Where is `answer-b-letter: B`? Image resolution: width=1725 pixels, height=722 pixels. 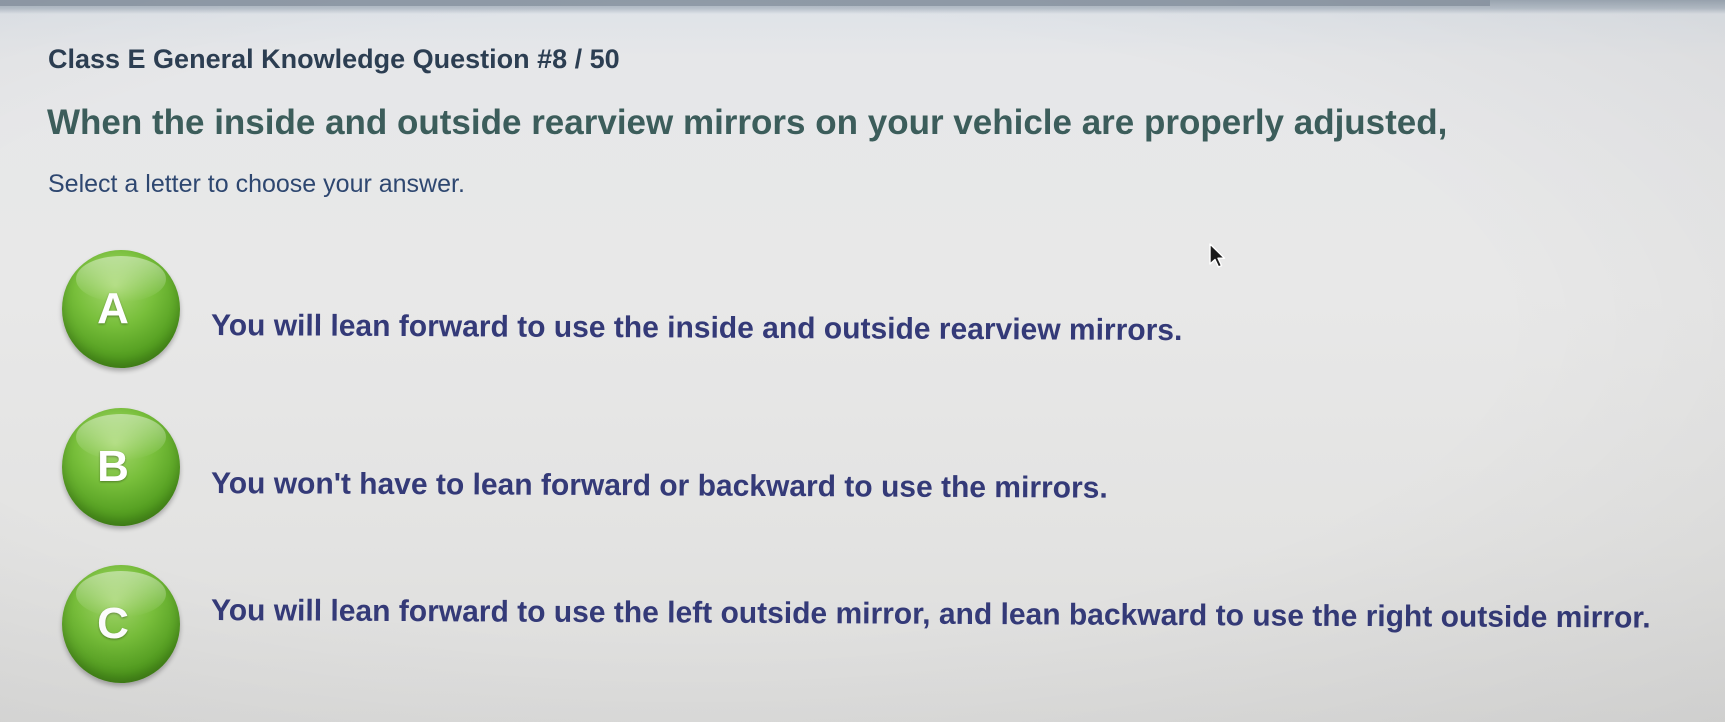
answer-b-letter: B is located at coordinates (113, 466).